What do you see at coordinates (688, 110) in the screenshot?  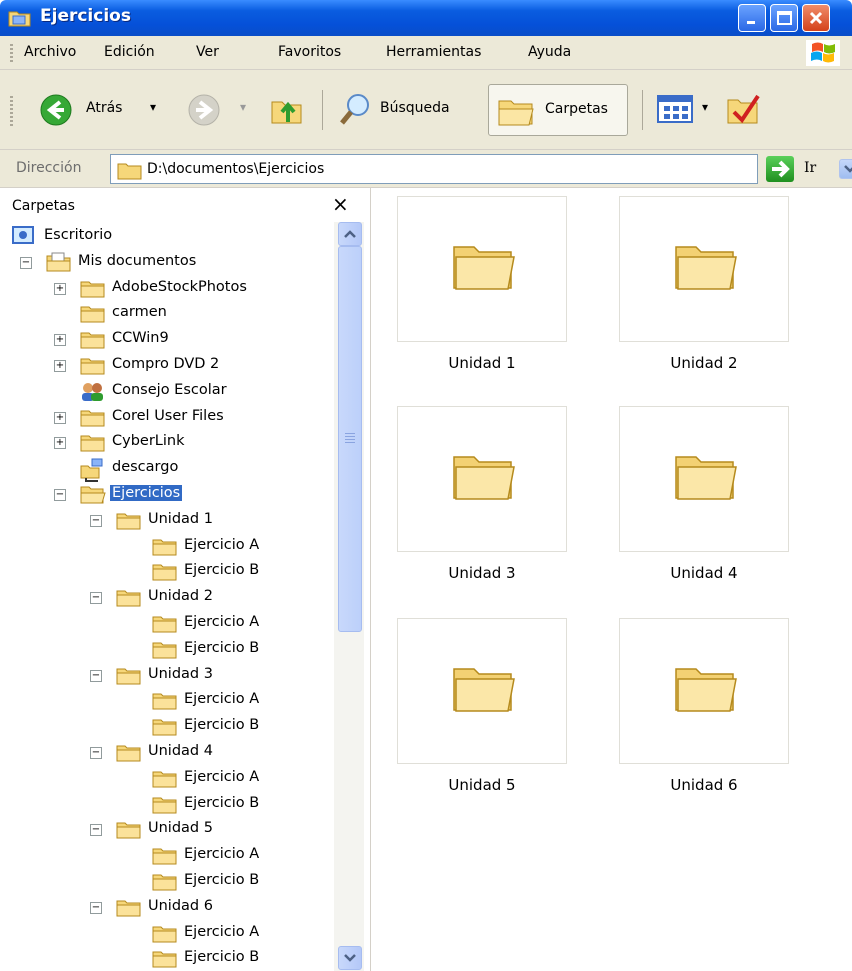 I see `views-button: ▾` at bounding box center [688, 110].